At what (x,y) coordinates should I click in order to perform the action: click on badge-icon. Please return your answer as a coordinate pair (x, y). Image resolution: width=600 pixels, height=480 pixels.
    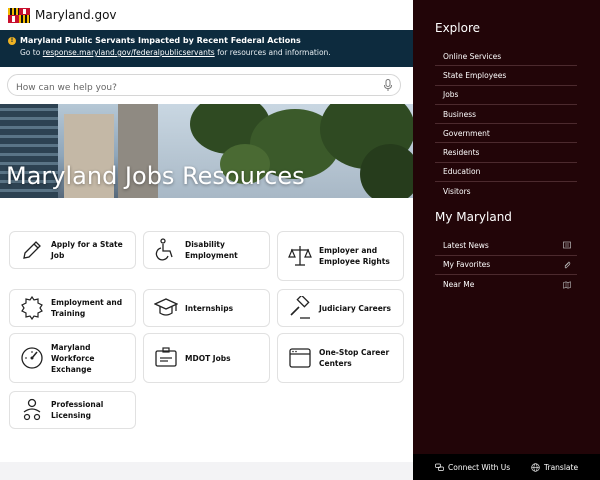
    Looking at the image, I should click on (32, 308).